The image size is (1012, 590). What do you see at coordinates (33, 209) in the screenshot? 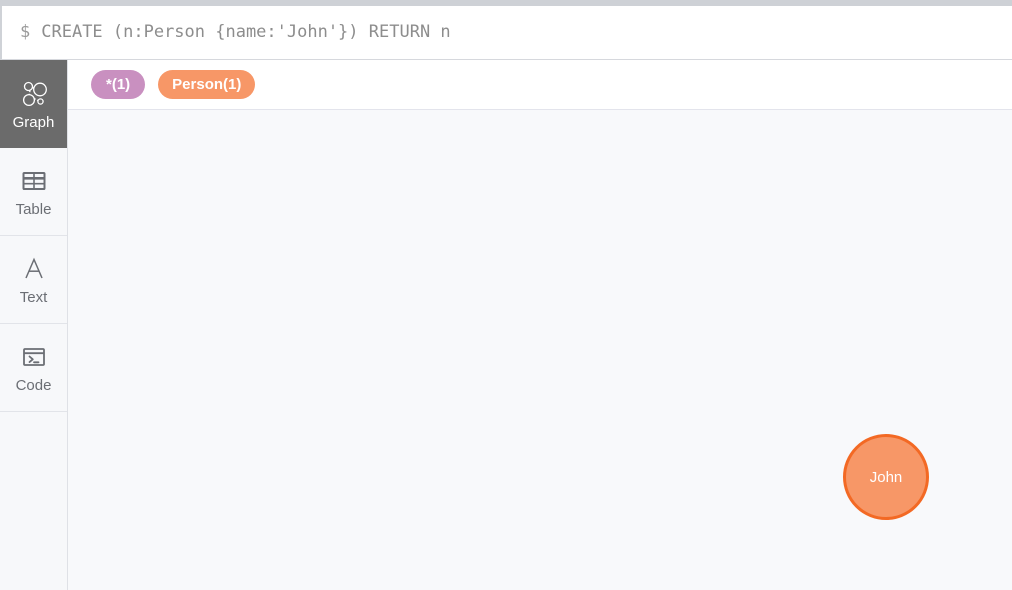
I see `sidebar-item-table-label: Table` at bounding box center [33, 209].